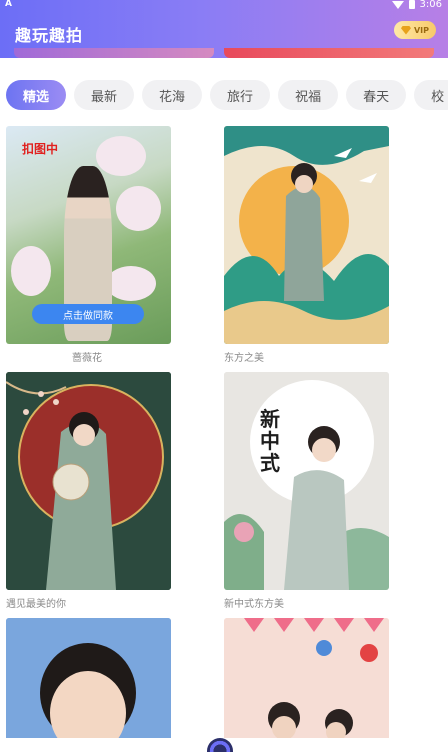  Describe the element at coordinates (224, 5) in the screenshot. I see `status-bar: A 3:06` at that location.